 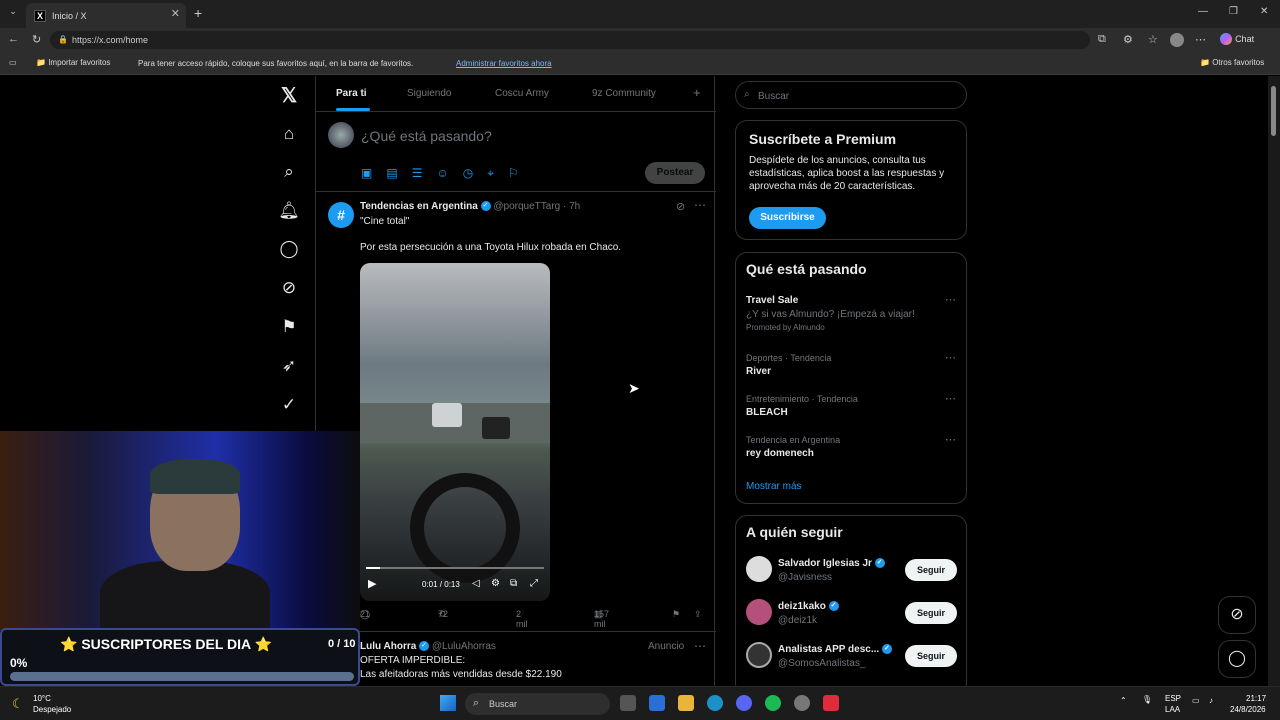 I want to click on play-icon: ▶, so click(x=372, y=583).